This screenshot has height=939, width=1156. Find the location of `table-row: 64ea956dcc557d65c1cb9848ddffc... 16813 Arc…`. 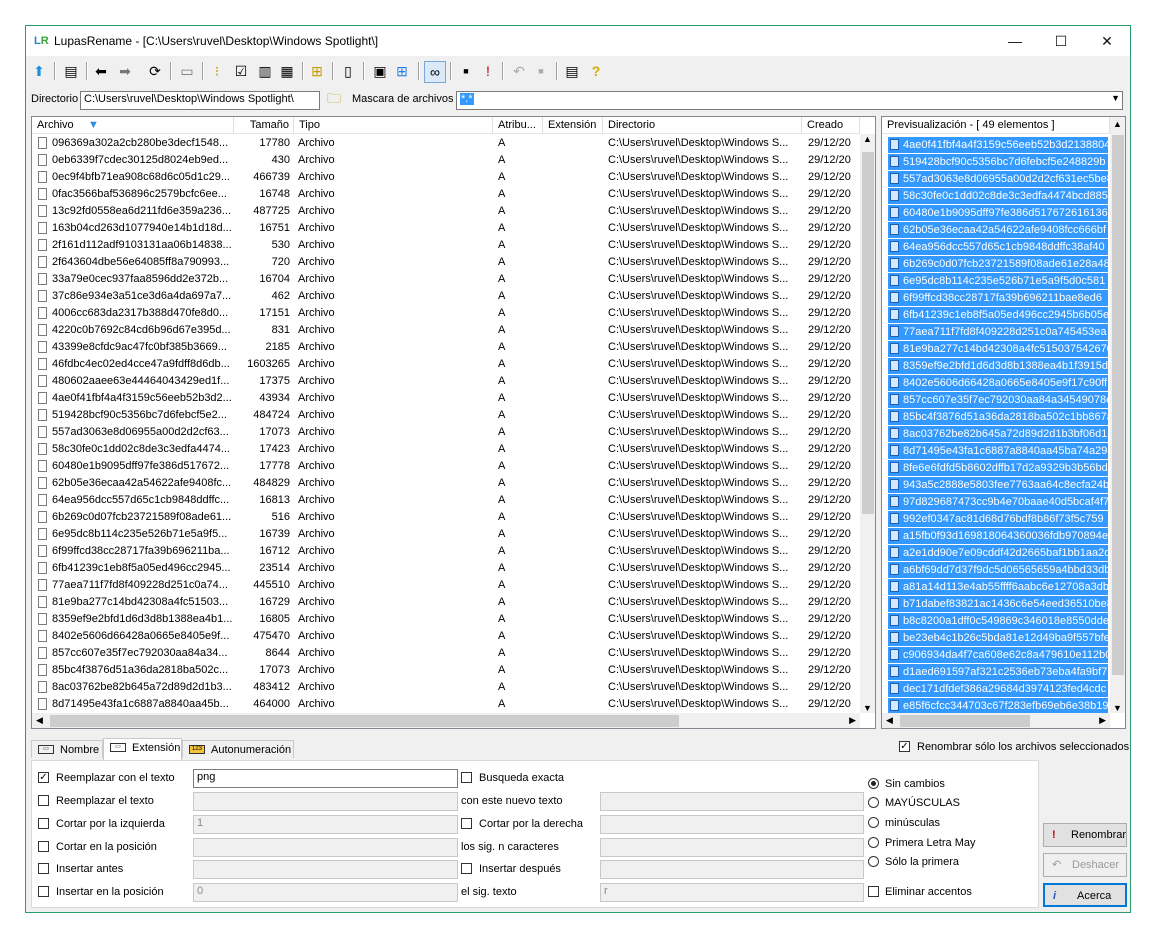

table-row: 64ea956dcc557d65c1cb9848ddffc... 16813 Arc… is located at coordinates (447, 500).